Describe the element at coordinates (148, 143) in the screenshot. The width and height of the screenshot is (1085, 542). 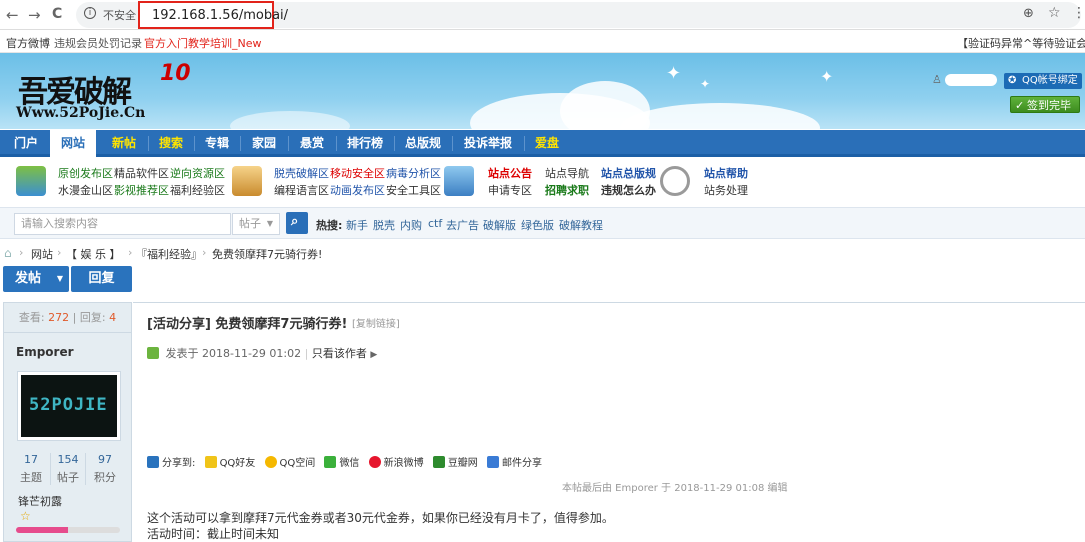
I see `nav-divider` at that location.